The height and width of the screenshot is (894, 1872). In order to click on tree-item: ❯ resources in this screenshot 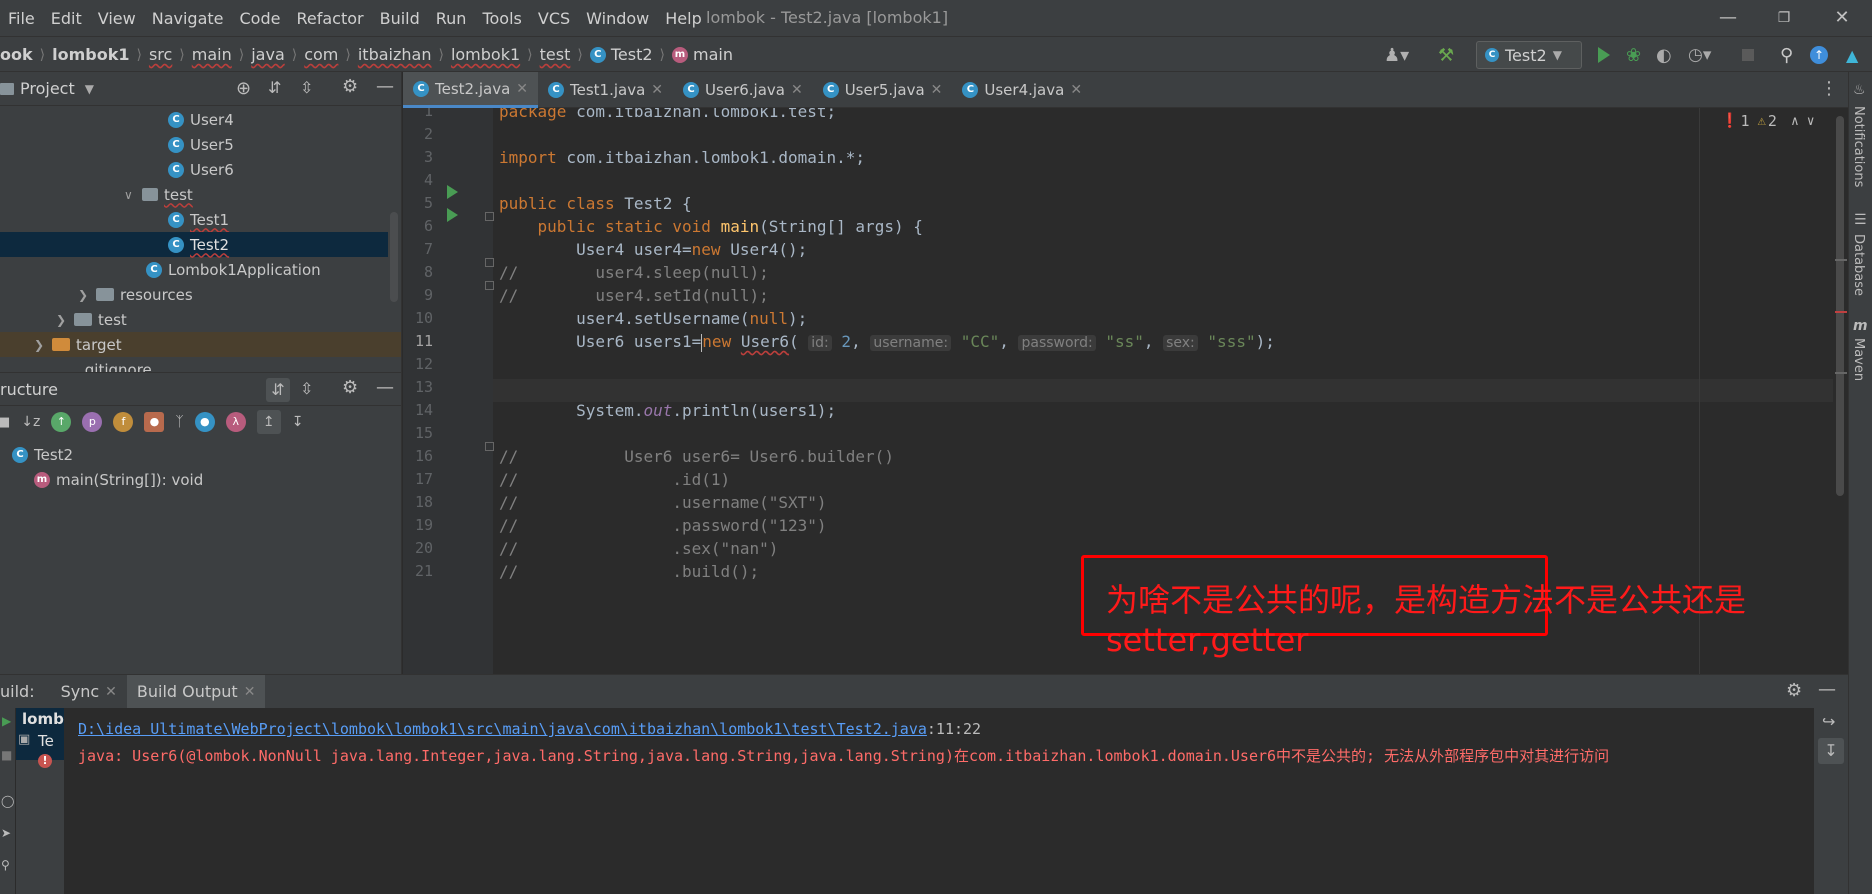, I will do `click(135, 294)`.